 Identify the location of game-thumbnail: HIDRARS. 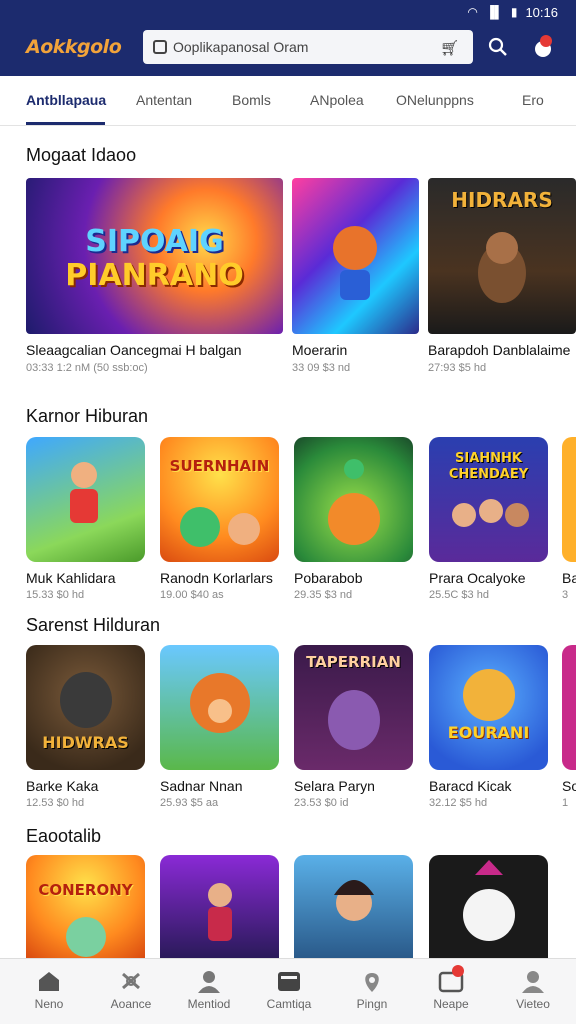
(502, 256).